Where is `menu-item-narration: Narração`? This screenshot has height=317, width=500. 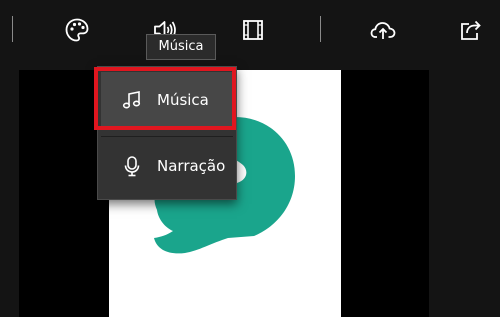 menu-item-narration: Narração is located at coordinates (167, 166).